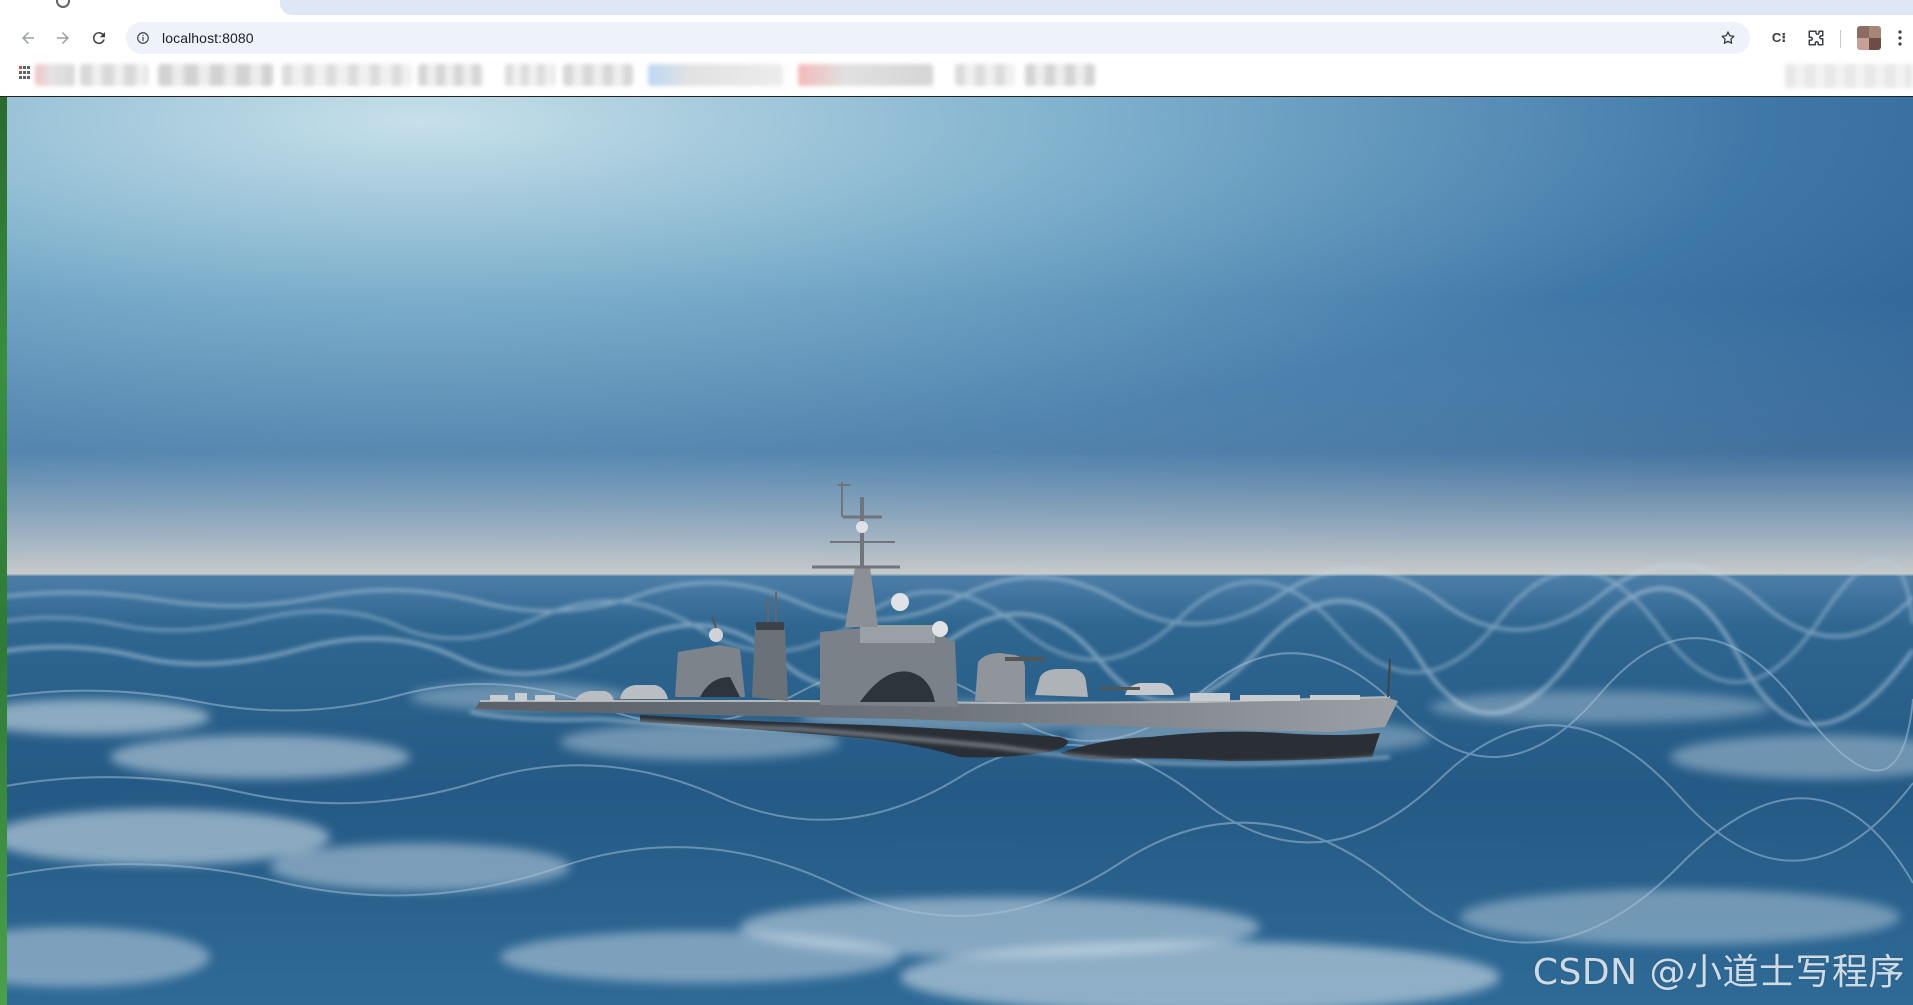  What do you see at coordinates (143, 38) in the screenshot?
I see `info-icon` at bounding box center [143, 38].